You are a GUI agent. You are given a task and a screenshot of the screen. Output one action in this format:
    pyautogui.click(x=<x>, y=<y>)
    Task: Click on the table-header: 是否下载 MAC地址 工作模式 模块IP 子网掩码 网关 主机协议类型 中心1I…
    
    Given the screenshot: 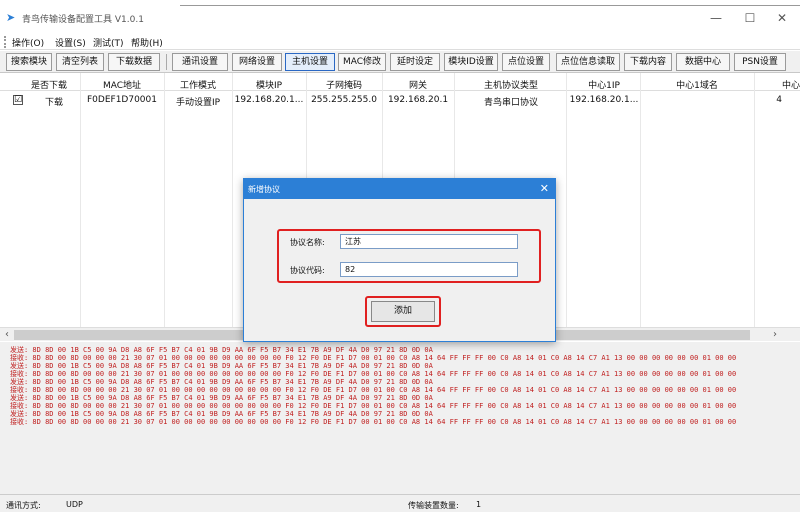 What is the action you would take?
    pyautogui.click(x=400, y=82)
    